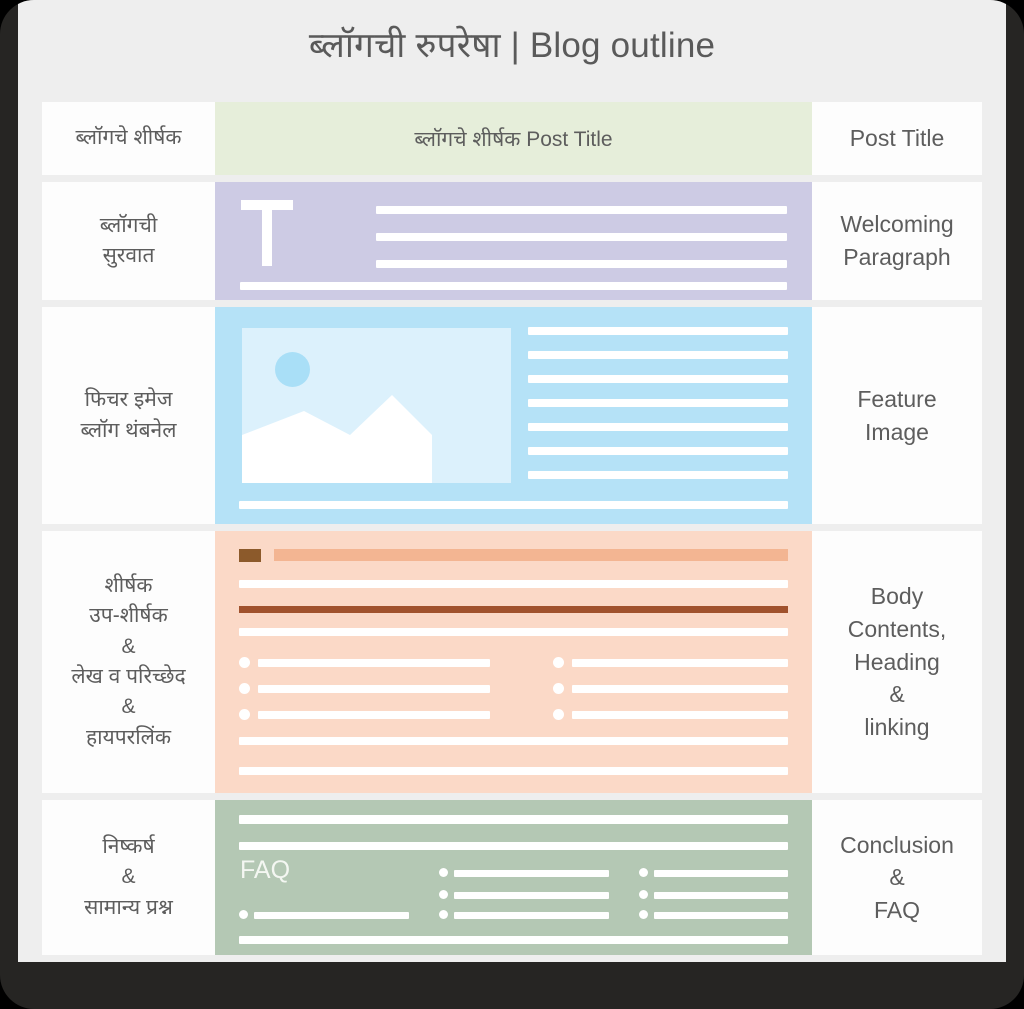 The image size is (1024, 1009). What do you see at coordinates (513, 609) in the screenshot?
I see `hyperlink-bar` at bounding box center [513, 609].